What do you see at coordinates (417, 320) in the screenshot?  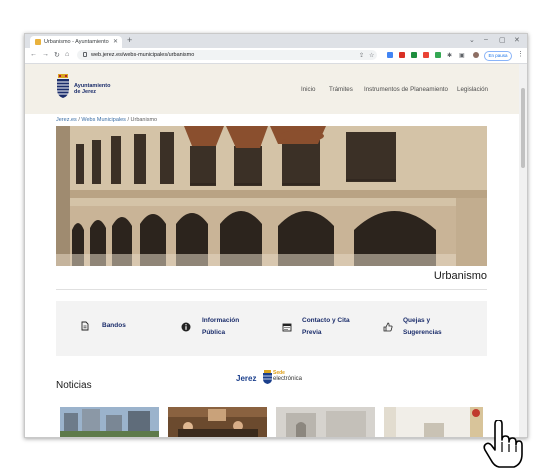 I see `quick-link-label: Quejas y` at bounding box center [417, 320].